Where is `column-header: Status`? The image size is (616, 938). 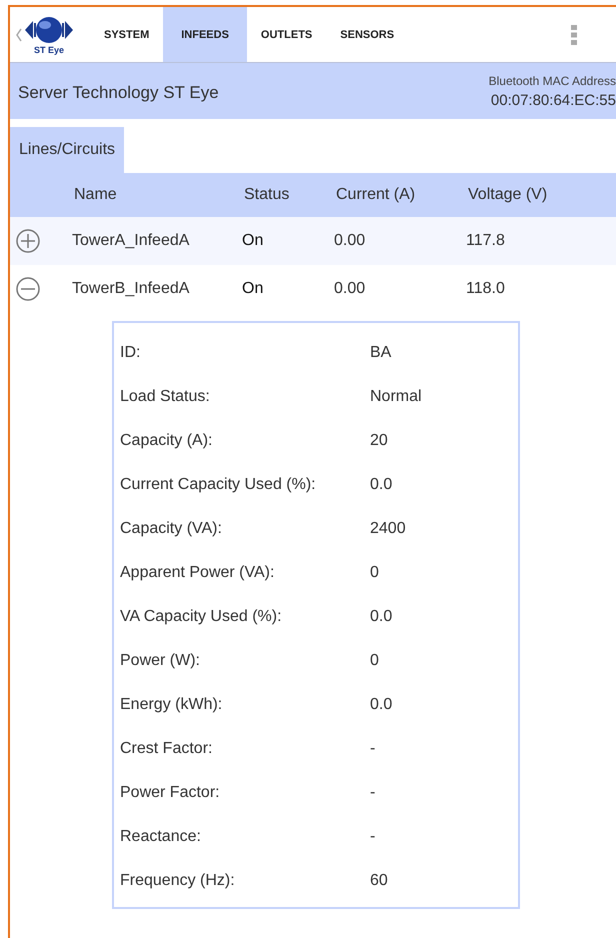 column-header: Status is located at coordinates (267, 195).